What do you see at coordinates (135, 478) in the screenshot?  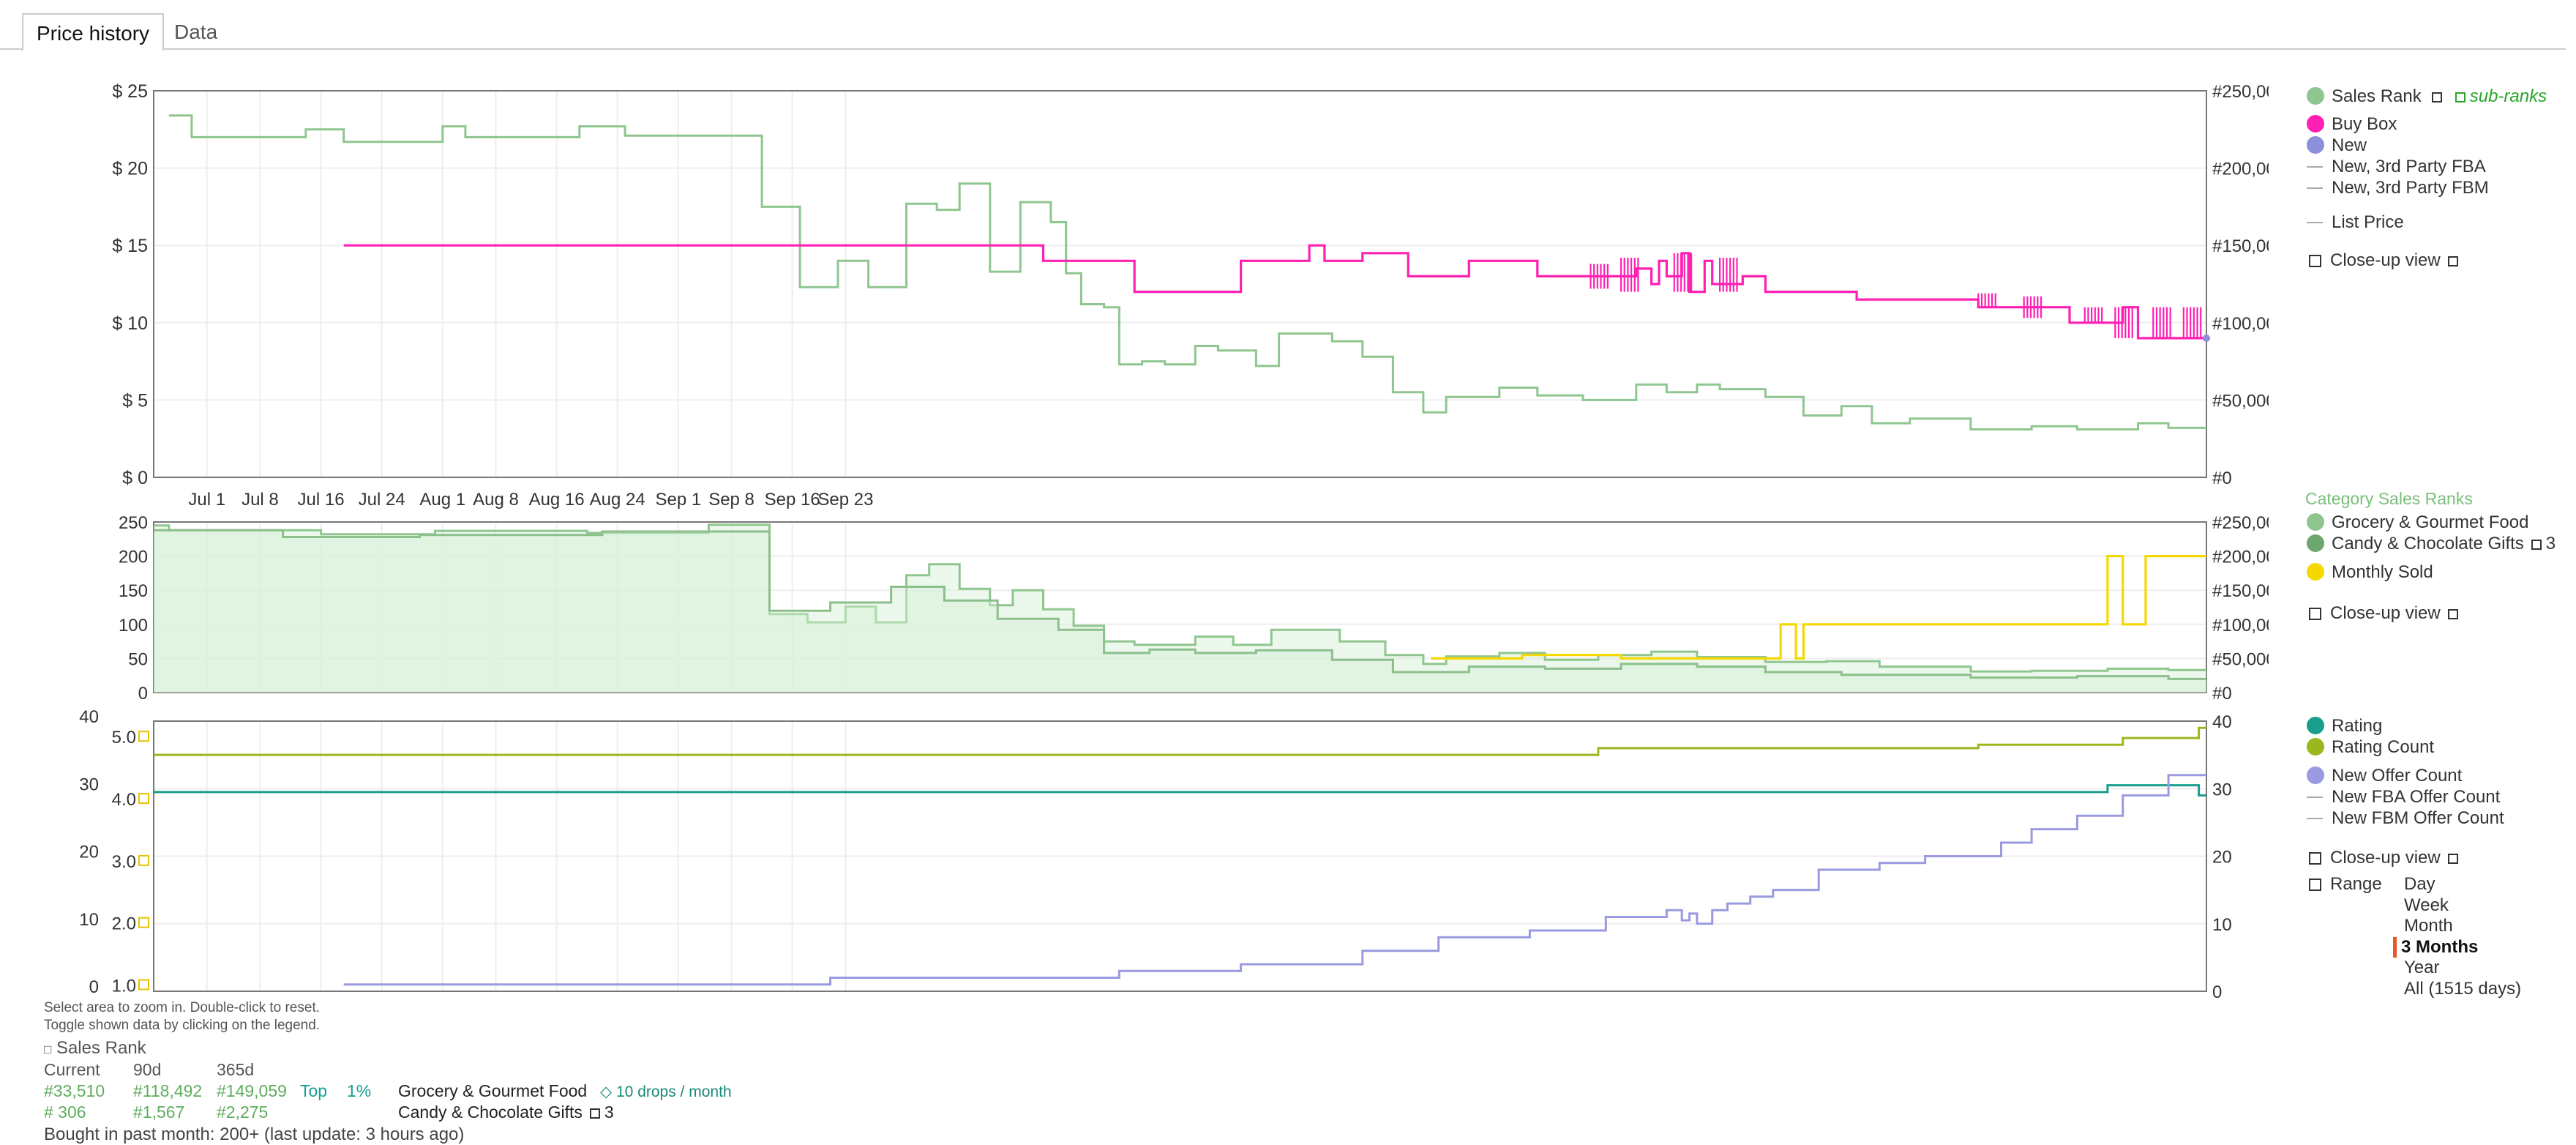 I see `y-tick-label-left: $ 0` at bounding box center [135, 478].